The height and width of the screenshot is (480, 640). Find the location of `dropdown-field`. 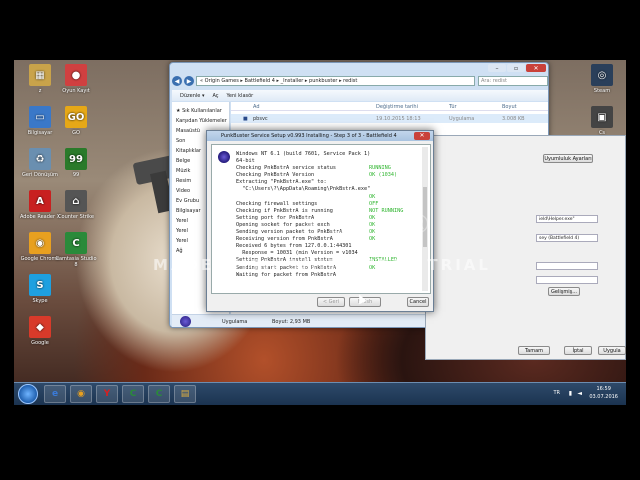

dropdown-field is located at coordinates (567, 266).